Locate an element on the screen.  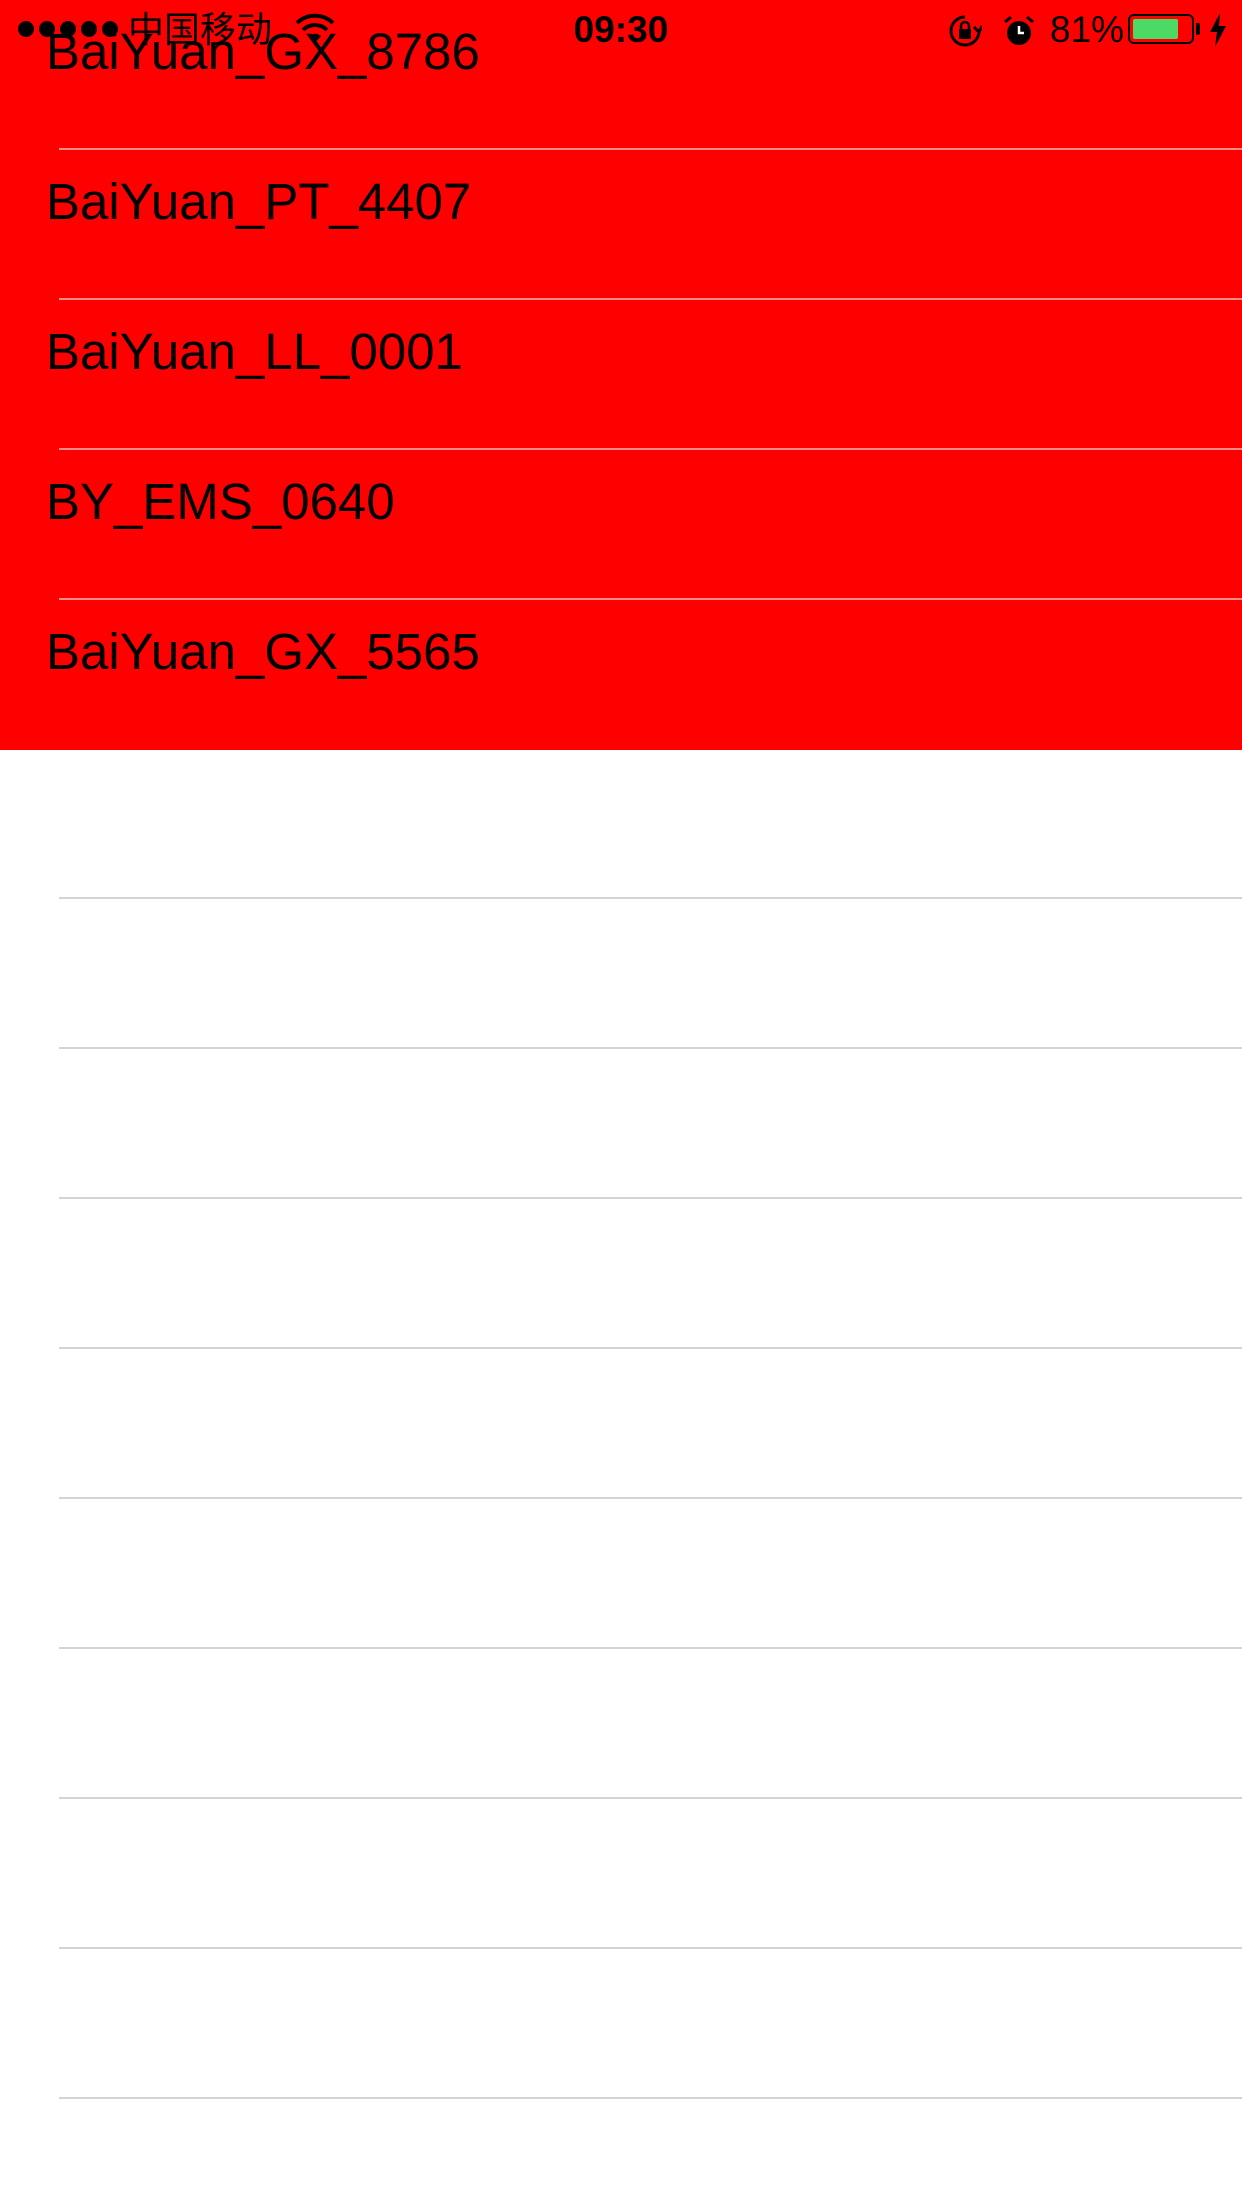
battery-percentage: 81% is located at coordinates (1087, 29).